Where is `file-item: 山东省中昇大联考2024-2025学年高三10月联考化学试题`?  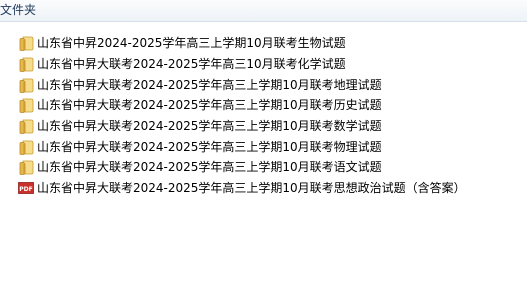 file-item: 山东省中昇大联考2024-2025学年高三10月联考化学试题 is located at coordinates (242, 64).